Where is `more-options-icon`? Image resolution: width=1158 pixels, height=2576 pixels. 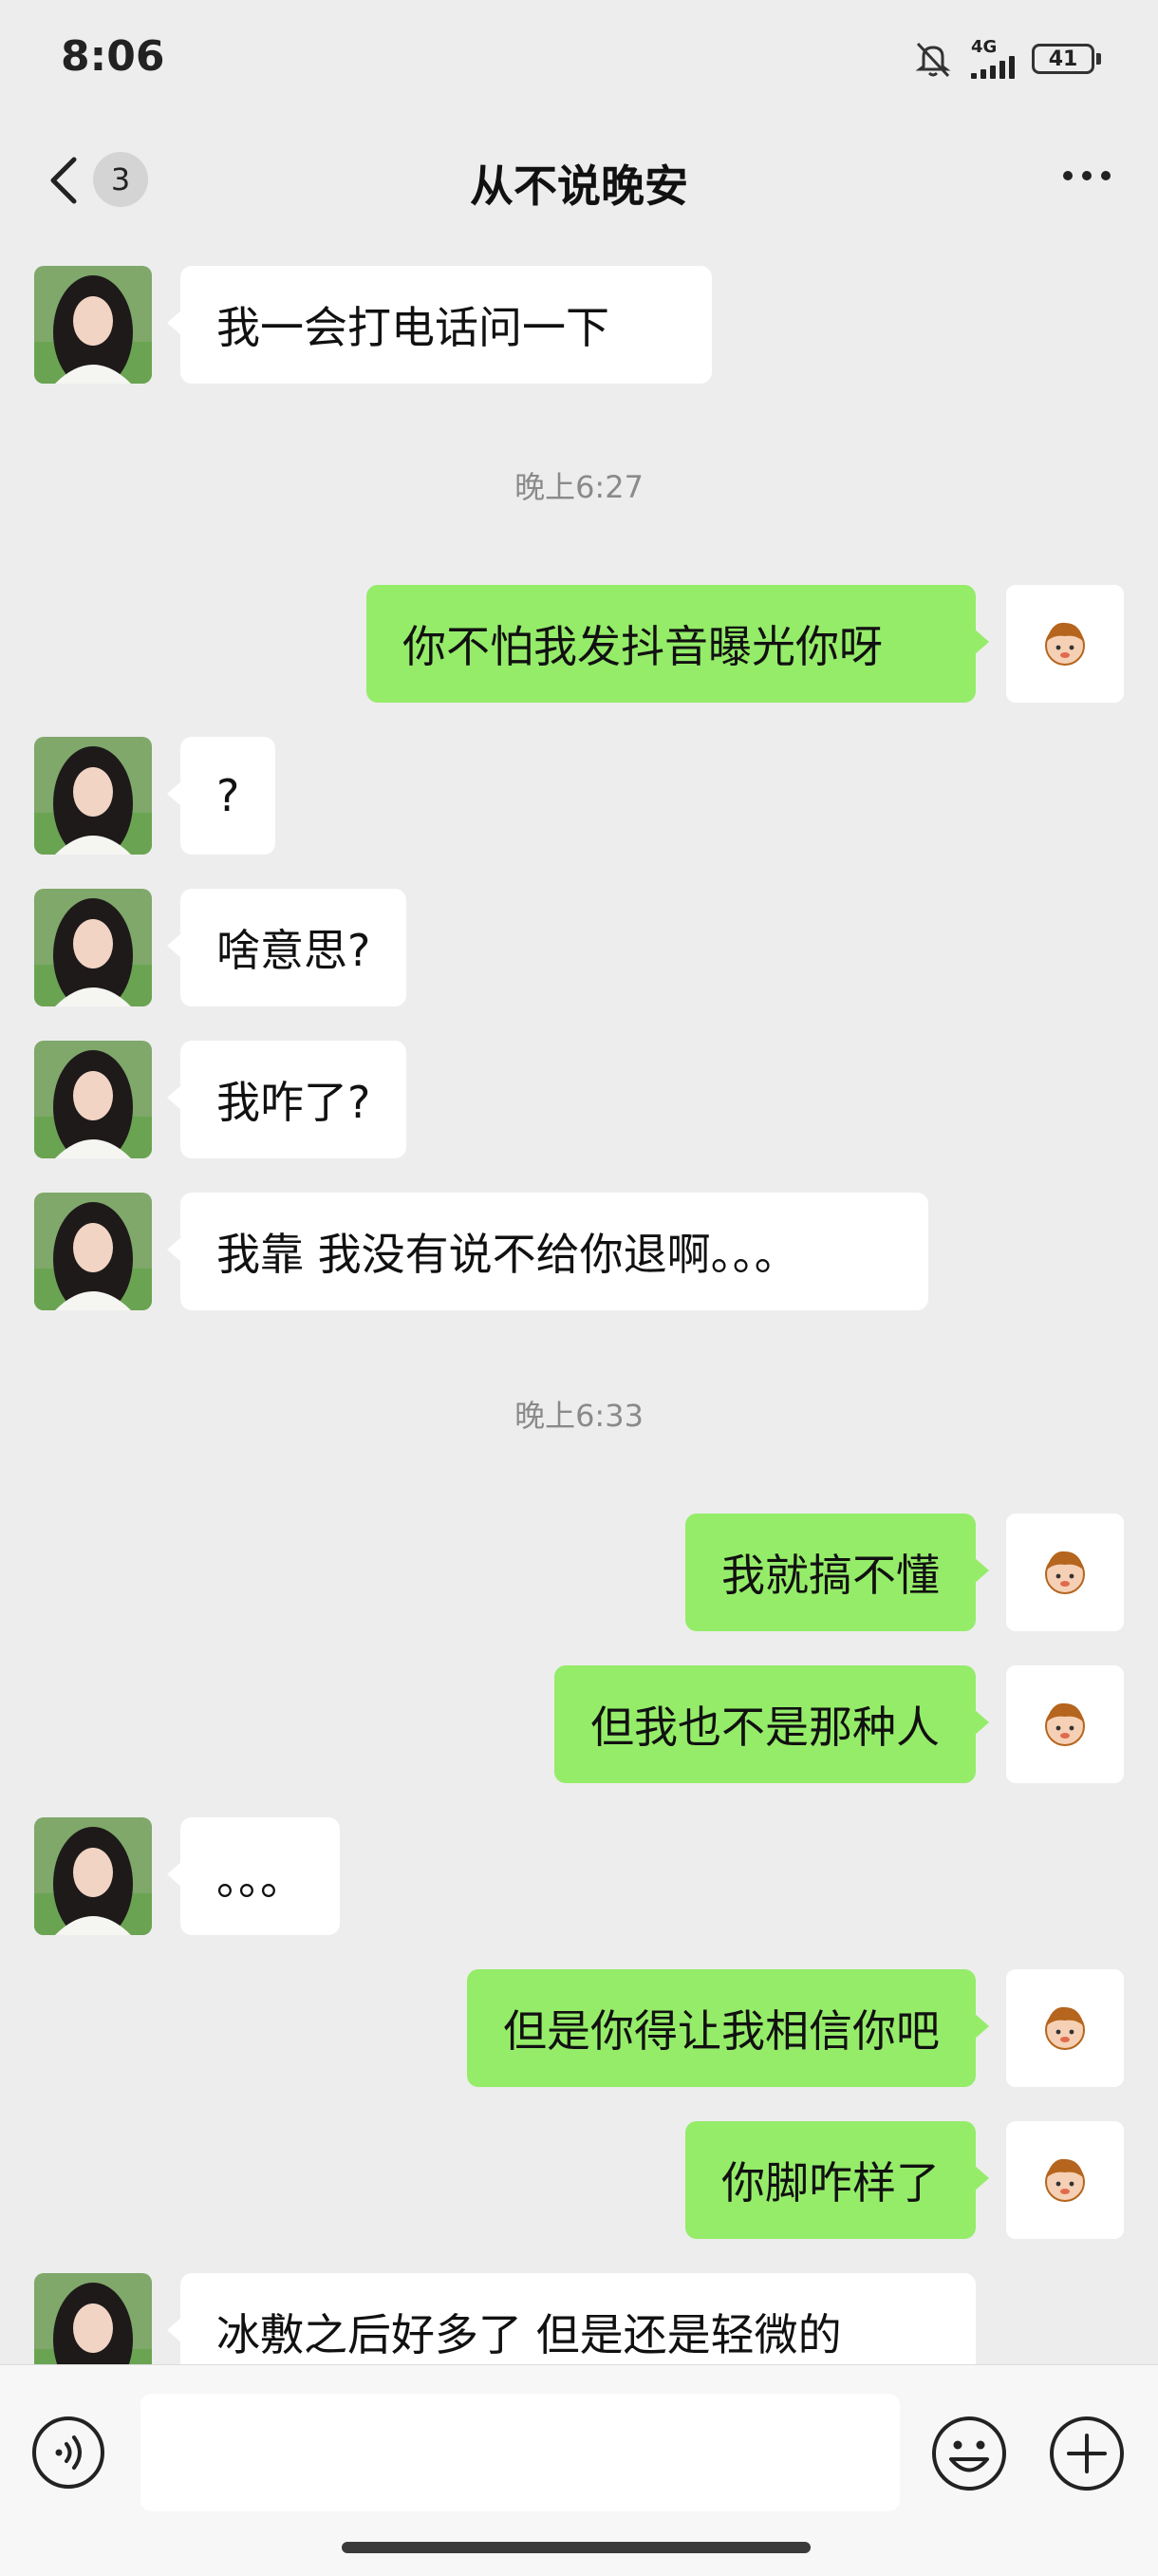
more-options-icon is located at coordinates (1087, 175).